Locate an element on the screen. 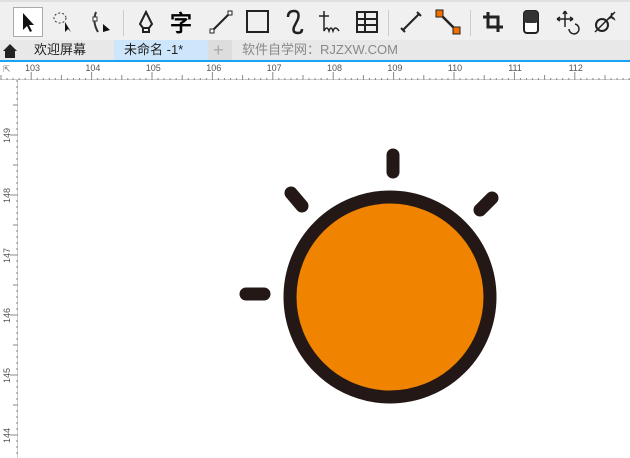 The image size is (630, 458). rectangle-icon is located at coordinates (257, 21).